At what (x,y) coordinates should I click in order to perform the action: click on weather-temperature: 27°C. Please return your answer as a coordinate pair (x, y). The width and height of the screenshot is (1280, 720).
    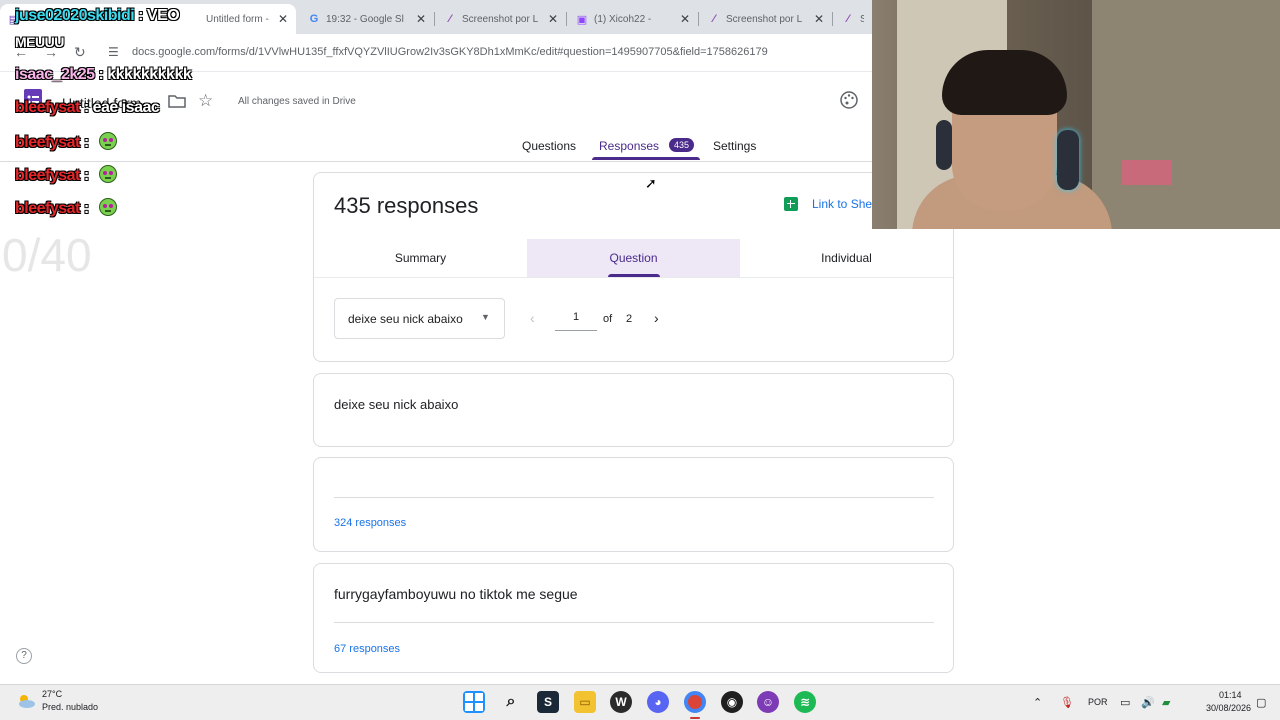
    Looking at the image, I should click on (52, 694).